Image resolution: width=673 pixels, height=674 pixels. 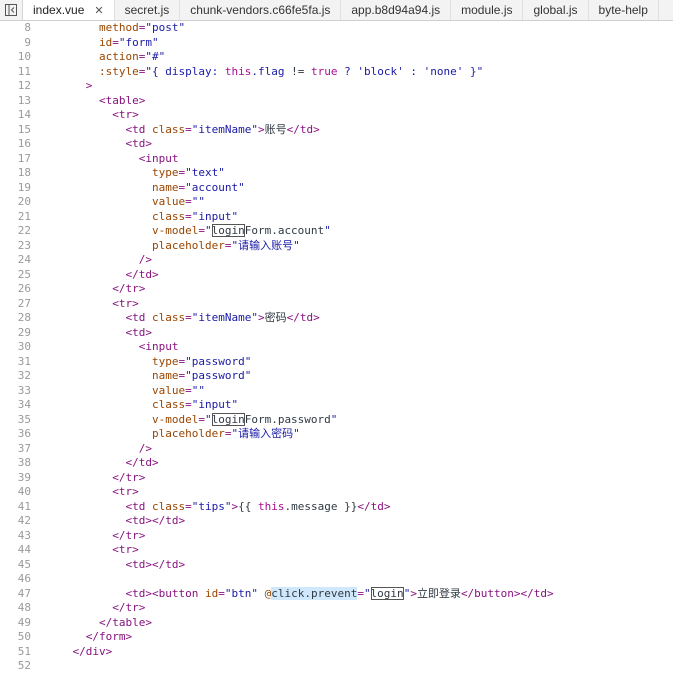 What do you see at coordinates (336, 144) in the screenshot?
I see `code-line: 16 <td>` at bounding box center [336, 144].